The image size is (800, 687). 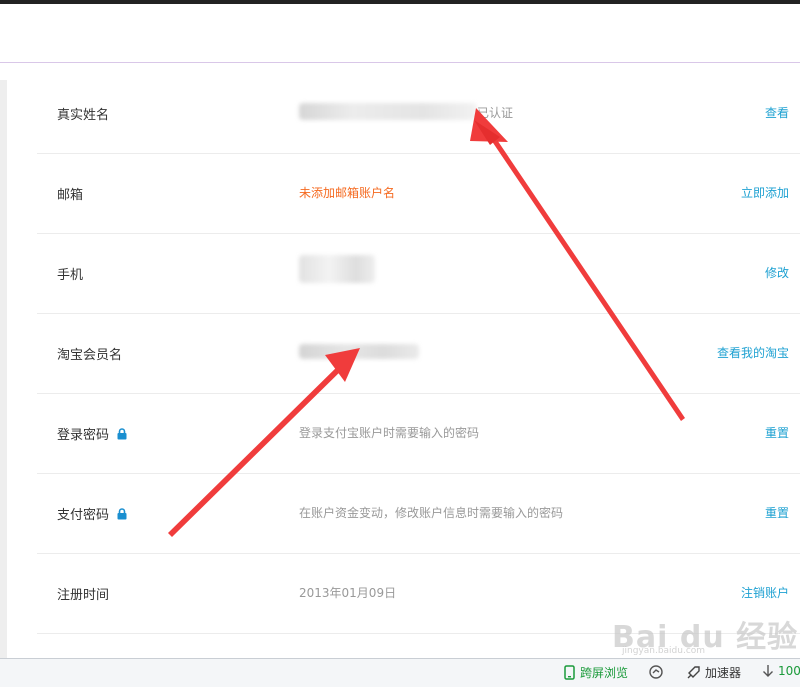 I want to click on view-my-taobao-link: 查看我的淘宝, so click(x=753, y=352).